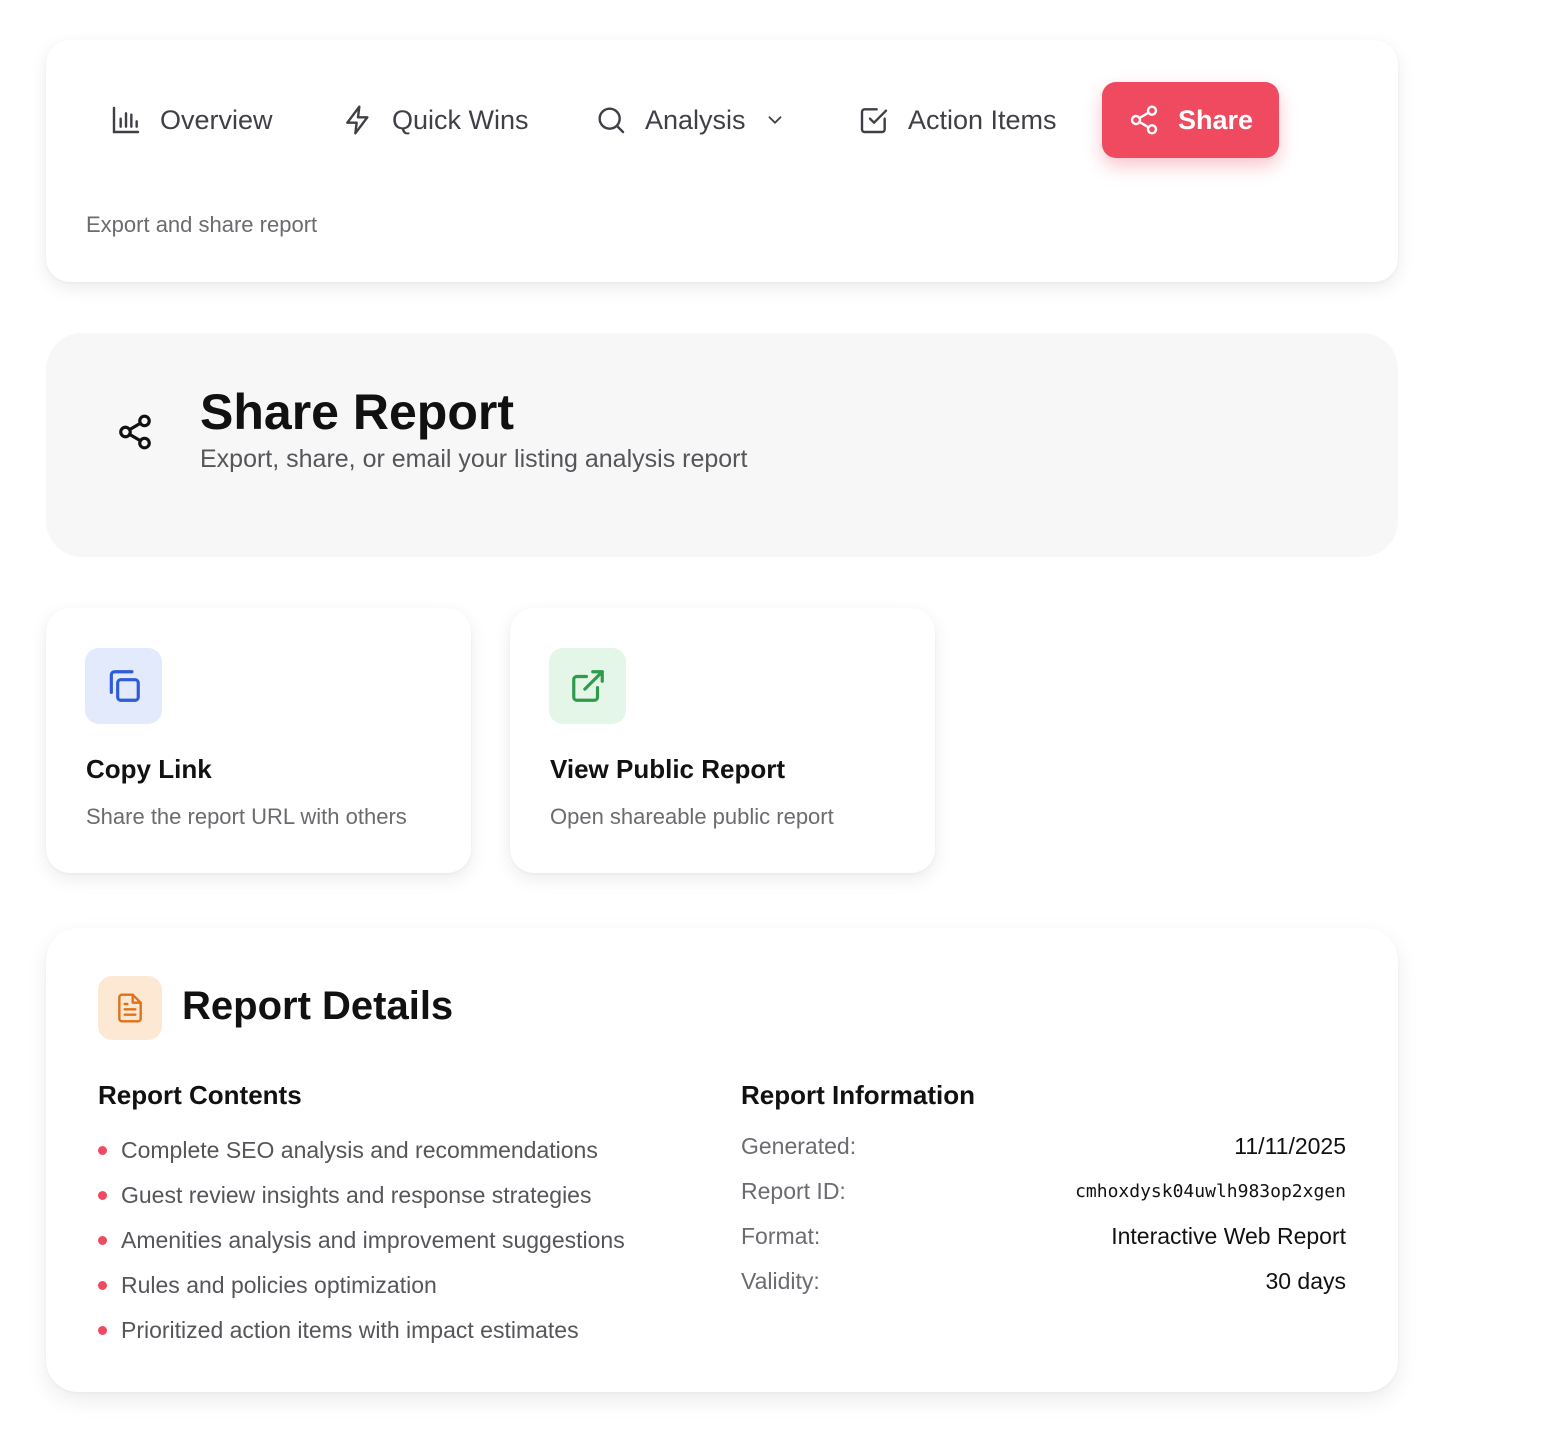 The image size is (1564, 1444). Describe the element at coordinates (357, 412) in the screenshot. I see `page-title: Share Report` at that location.